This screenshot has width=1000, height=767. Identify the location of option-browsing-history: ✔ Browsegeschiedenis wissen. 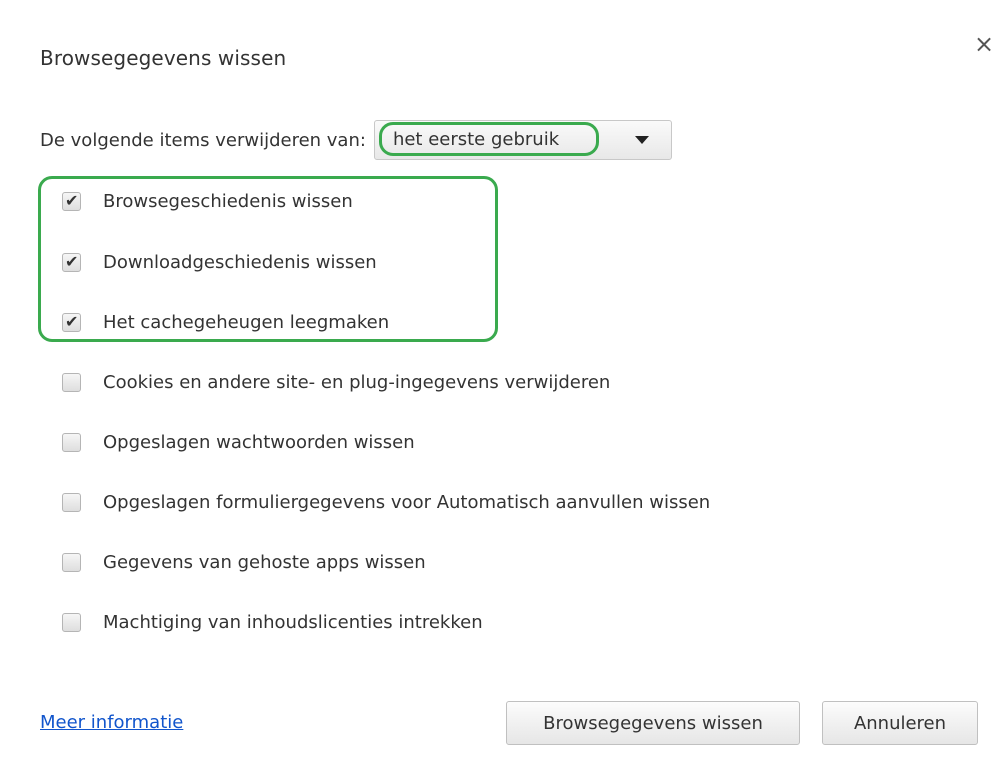
(207, 201).